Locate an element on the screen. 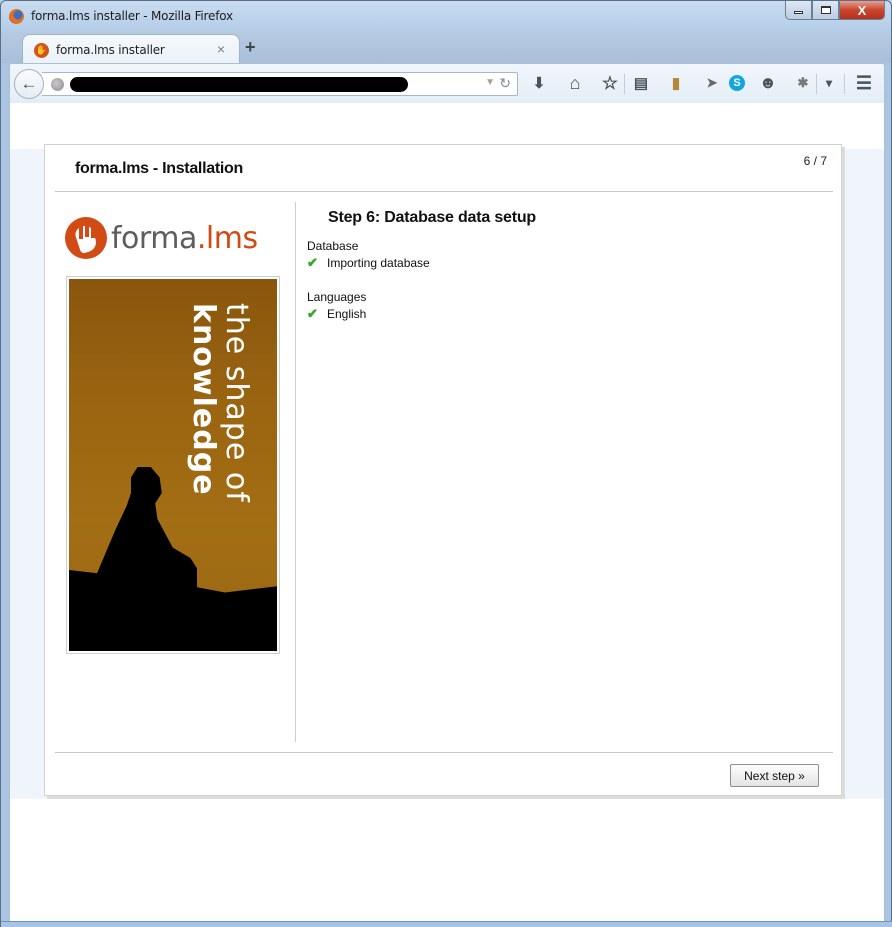 The width and height of the screenshot is (892, 927). status-text: Importing database is located at coordinates (378, 263).